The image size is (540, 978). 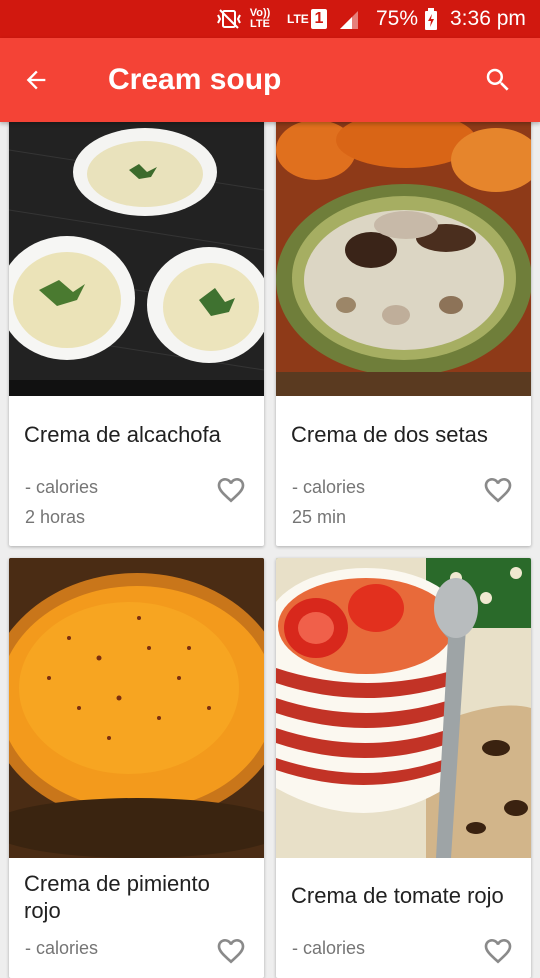 I want to click on recipe-time: 25 min, so click(x=319, y=517).